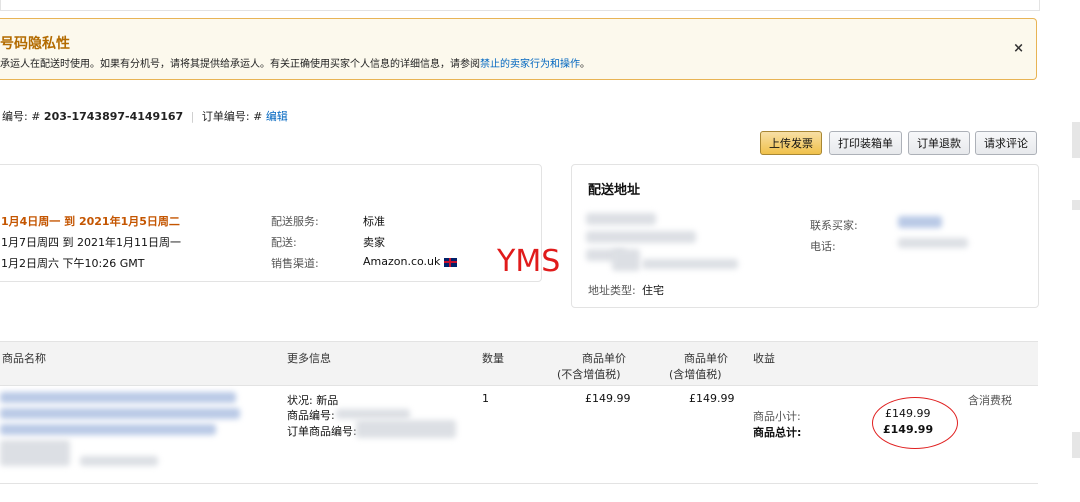  Describe the element at coordinates (519, 363) in the screenshot. I see `items-table-header: 商品名称 更多信息 数量 商品单价 (不含增值税) 商品单价 (含增值税) 收益` at that location.